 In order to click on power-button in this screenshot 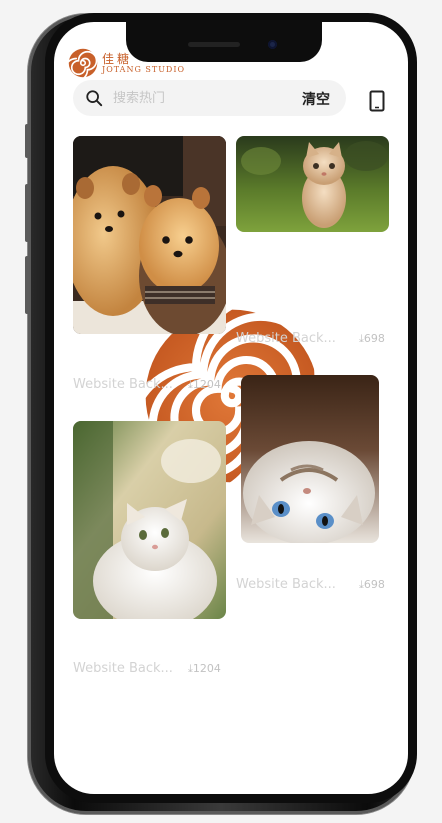, I will do `click(415, 245)`.